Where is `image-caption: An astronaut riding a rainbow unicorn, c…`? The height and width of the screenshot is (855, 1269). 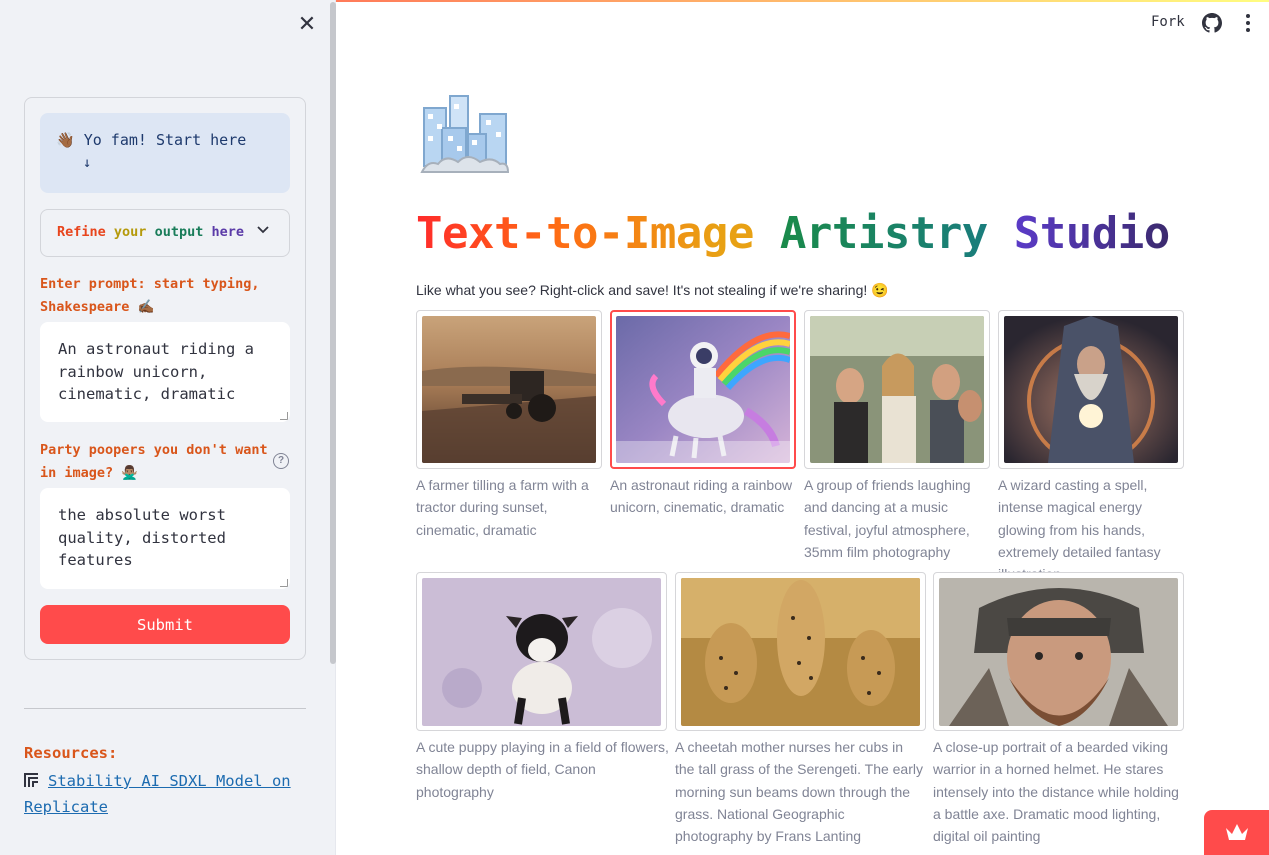 image-caption: An astronaut riding a rainbow unicorn, c… is located at coordinates (701, 496).